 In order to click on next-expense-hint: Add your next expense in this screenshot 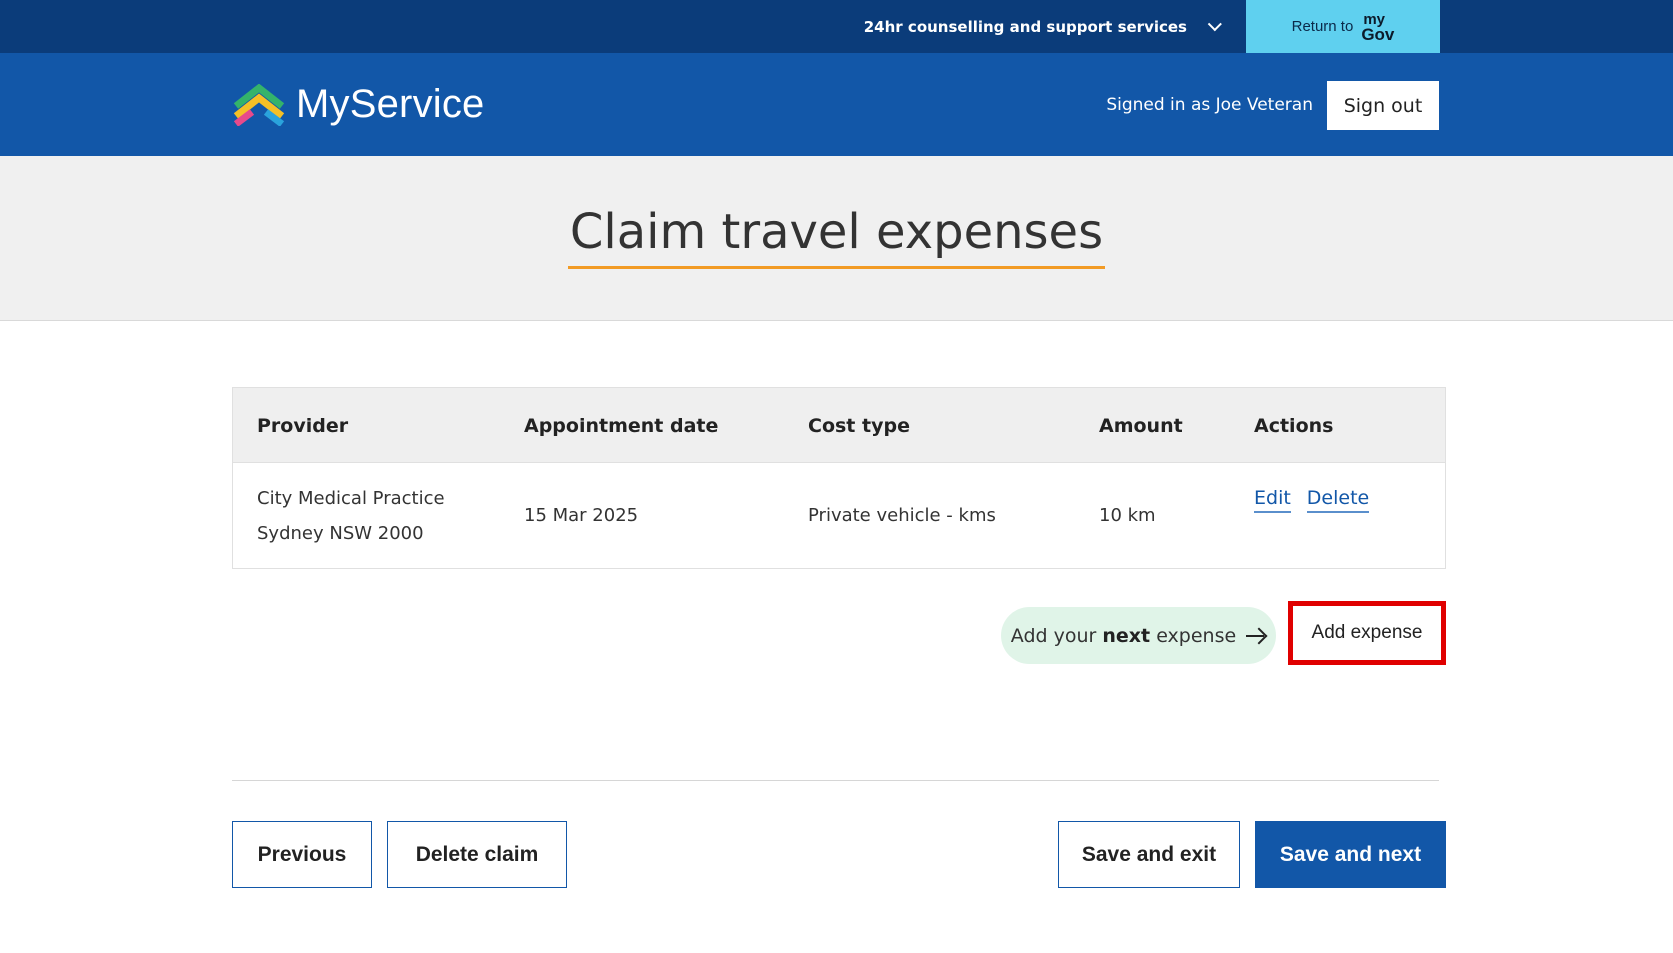, I will do `click(1138, 635)`.